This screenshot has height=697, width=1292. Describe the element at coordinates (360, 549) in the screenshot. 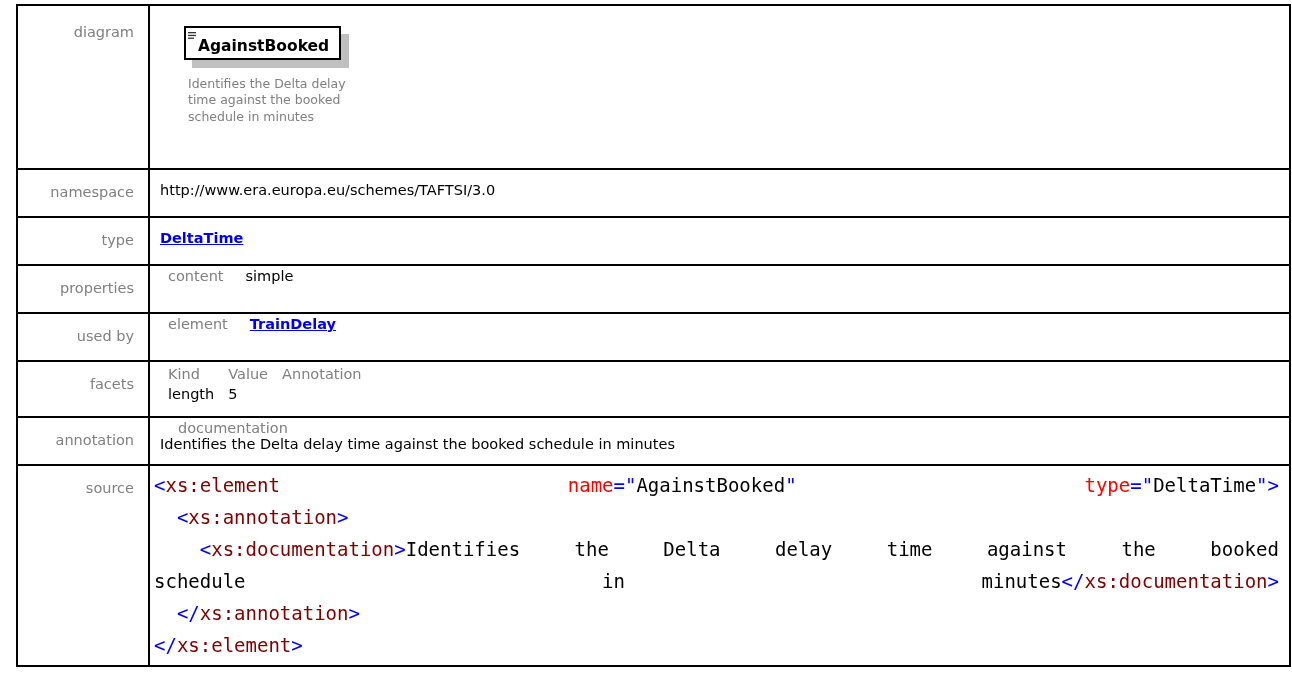

I see `code-text: <xs:documentation>Identifies` at that location.